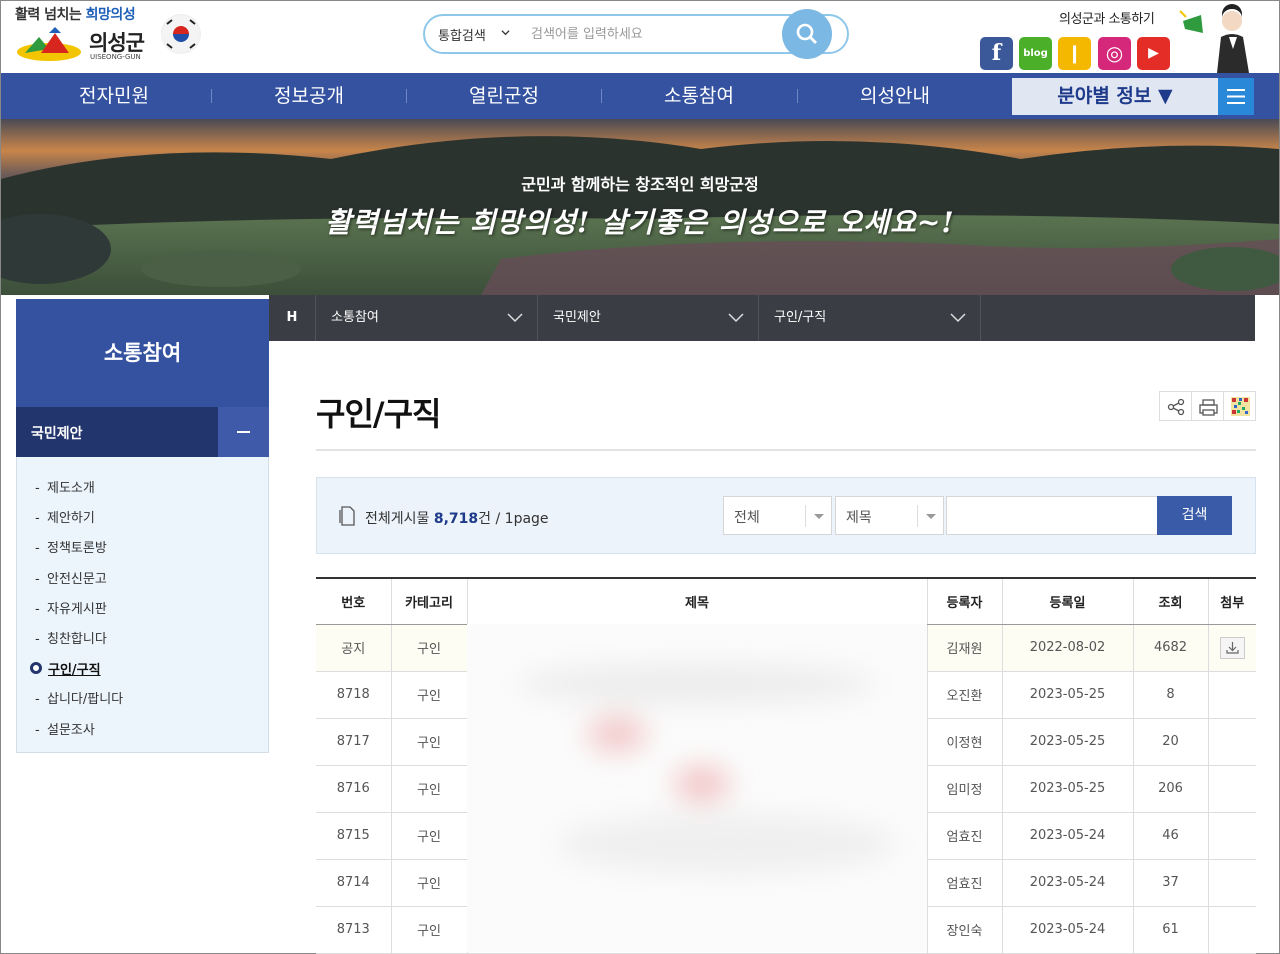 The height and width of the screenshot is (954, 1280). I want to click on total-posts: 전체게시물 8,718건 / 1page, so click(457, 518).